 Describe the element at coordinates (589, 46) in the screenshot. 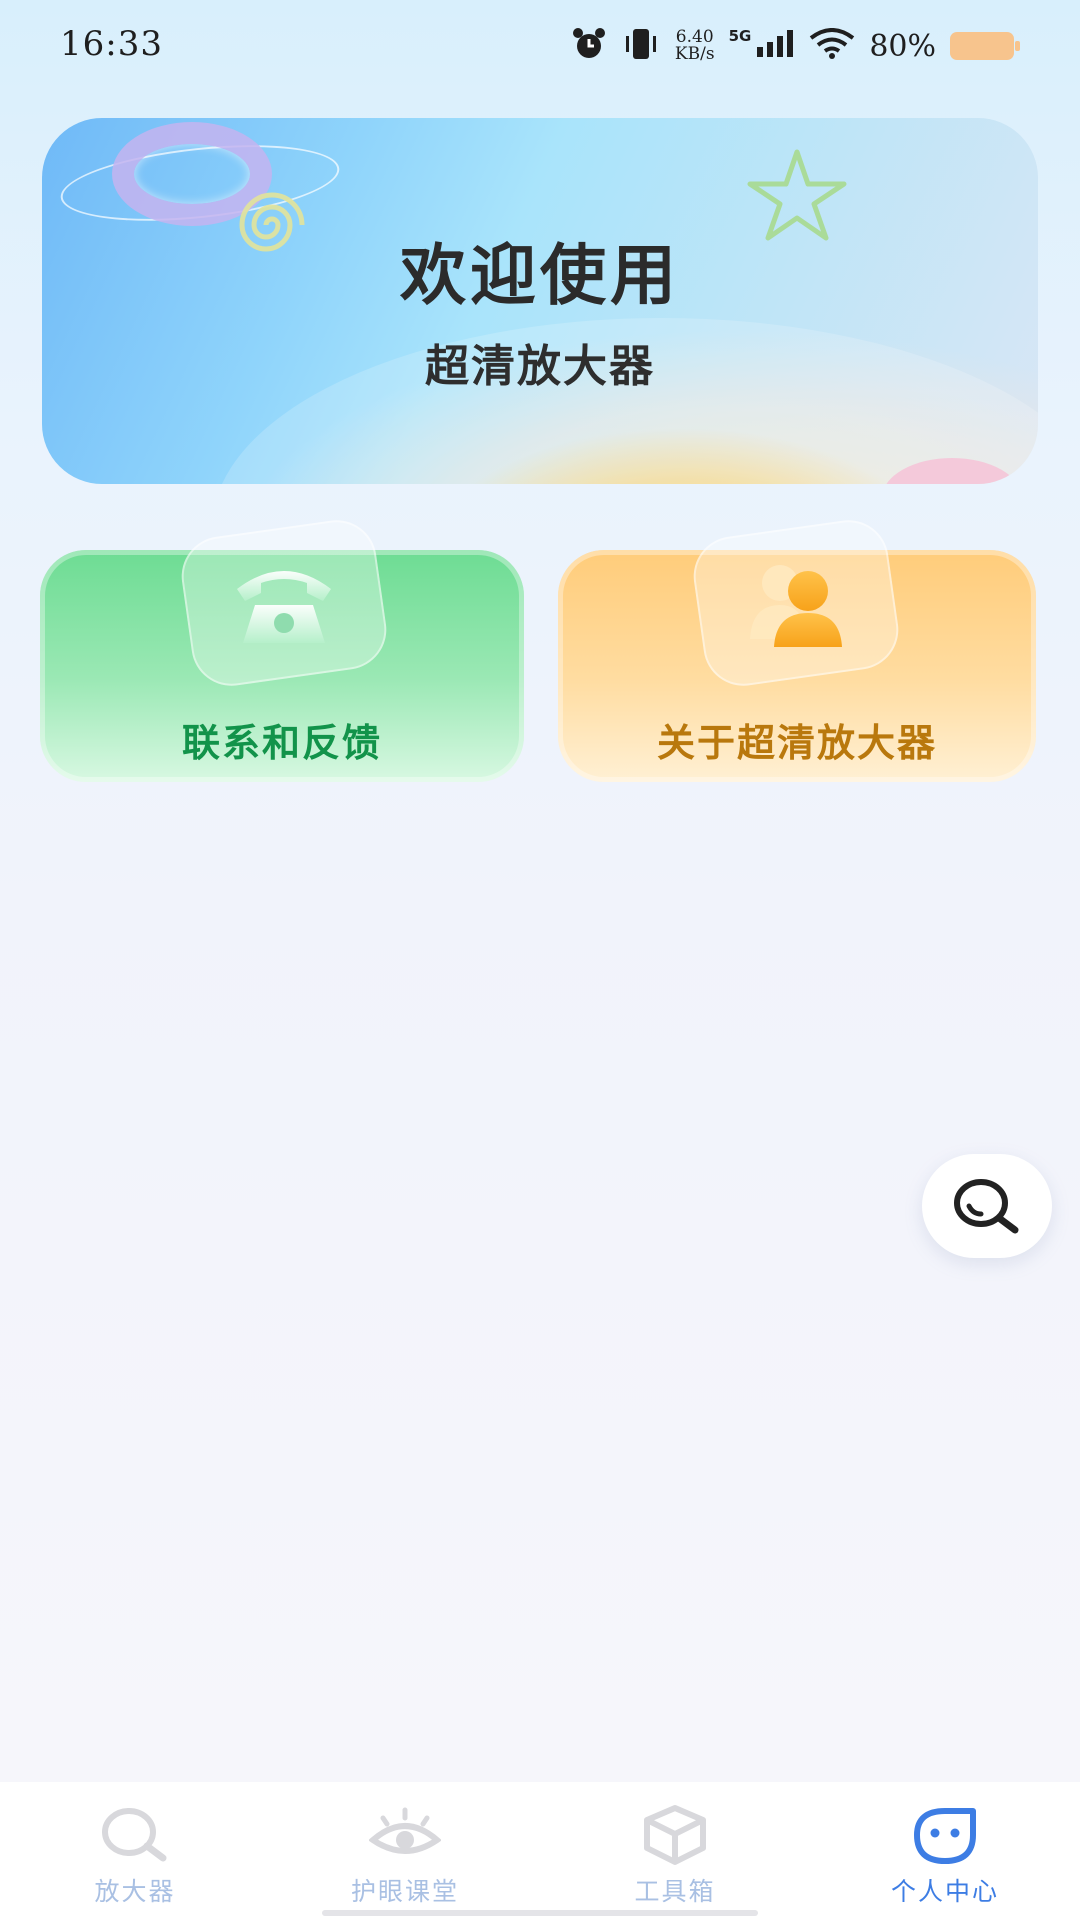

I see `alarm-icon` at that location.